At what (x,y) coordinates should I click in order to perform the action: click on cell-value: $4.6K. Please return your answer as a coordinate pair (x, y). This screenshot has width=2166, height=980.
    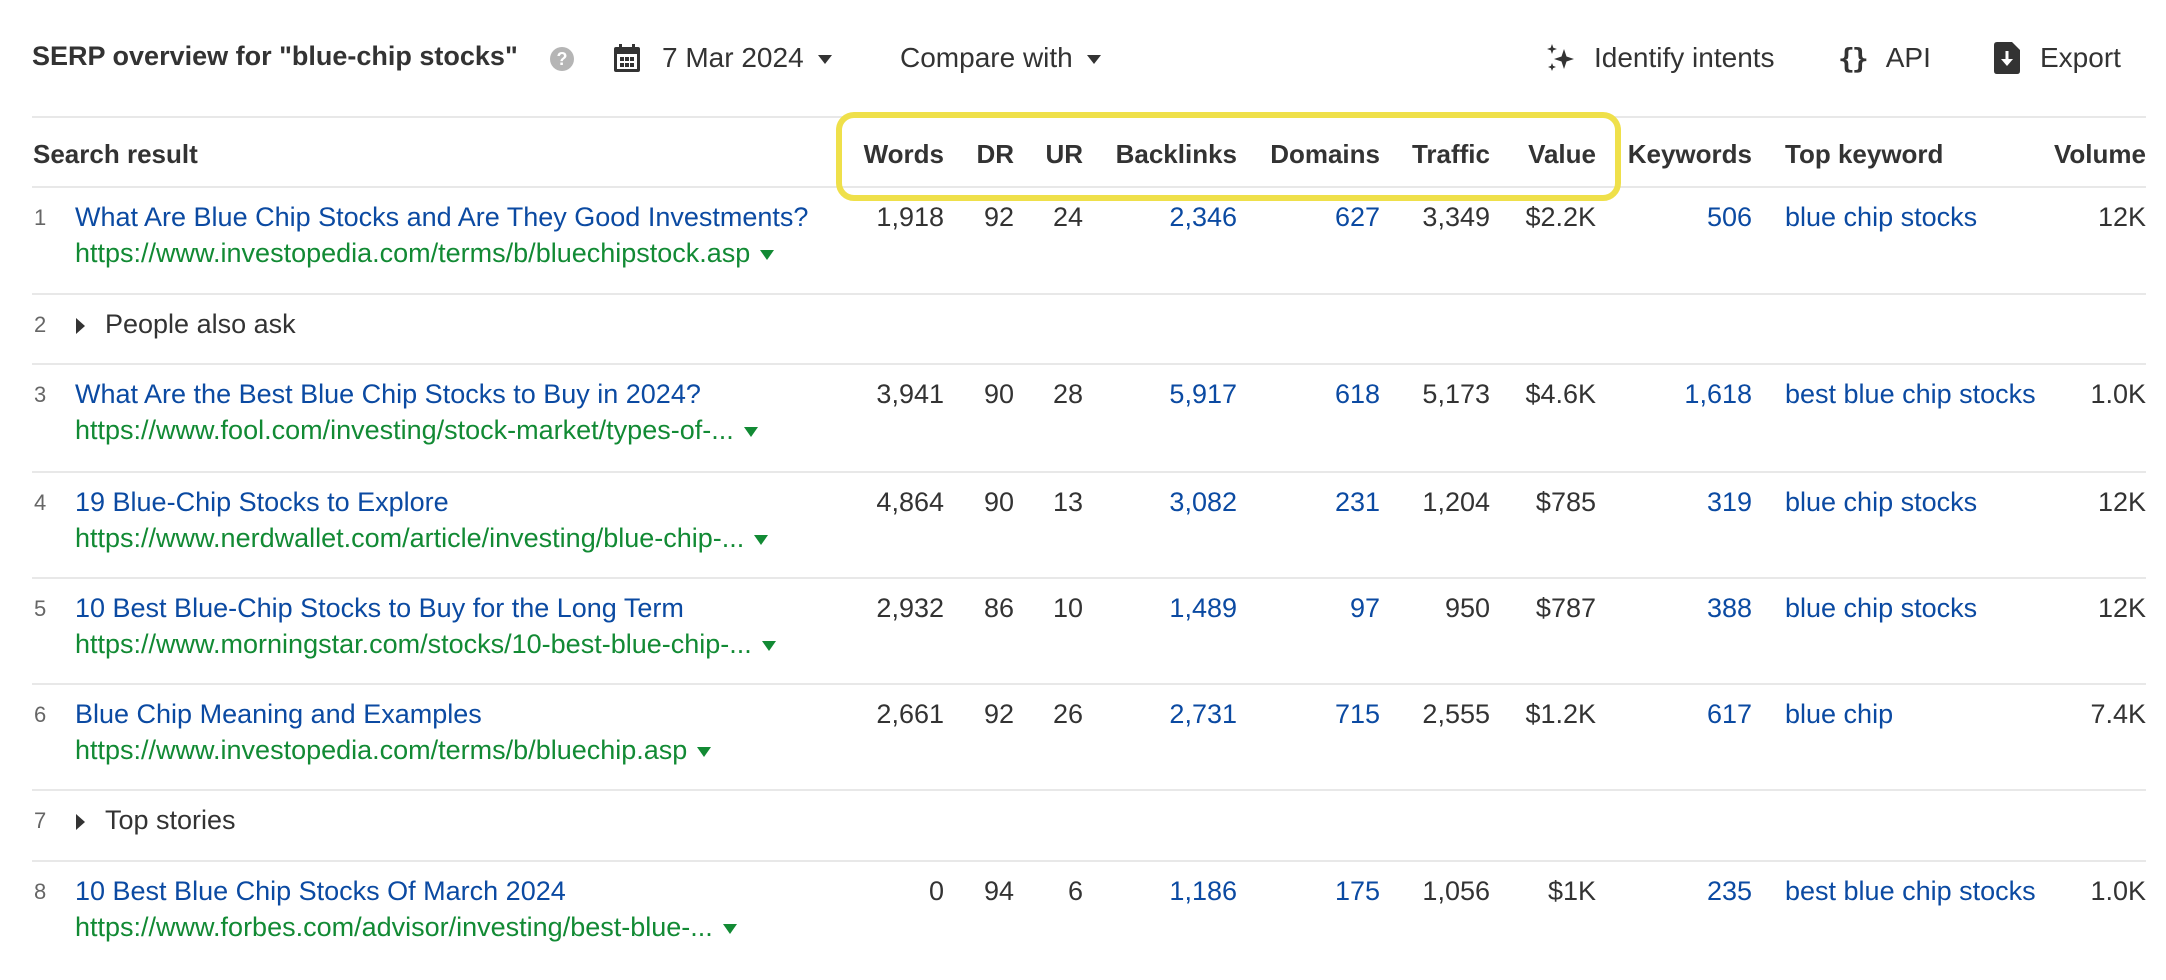
    Looking at the image, I should click on (1560, 394).